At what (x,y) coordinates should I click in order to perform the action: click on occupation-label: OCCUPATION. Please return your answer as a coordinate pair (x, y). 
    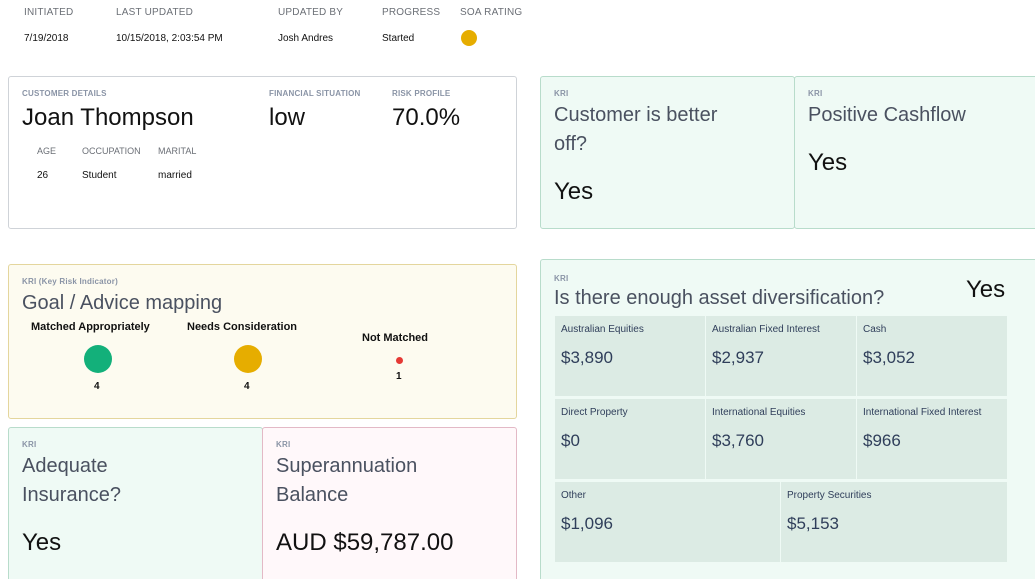
    Looking at the image, I should click on (111, 151).